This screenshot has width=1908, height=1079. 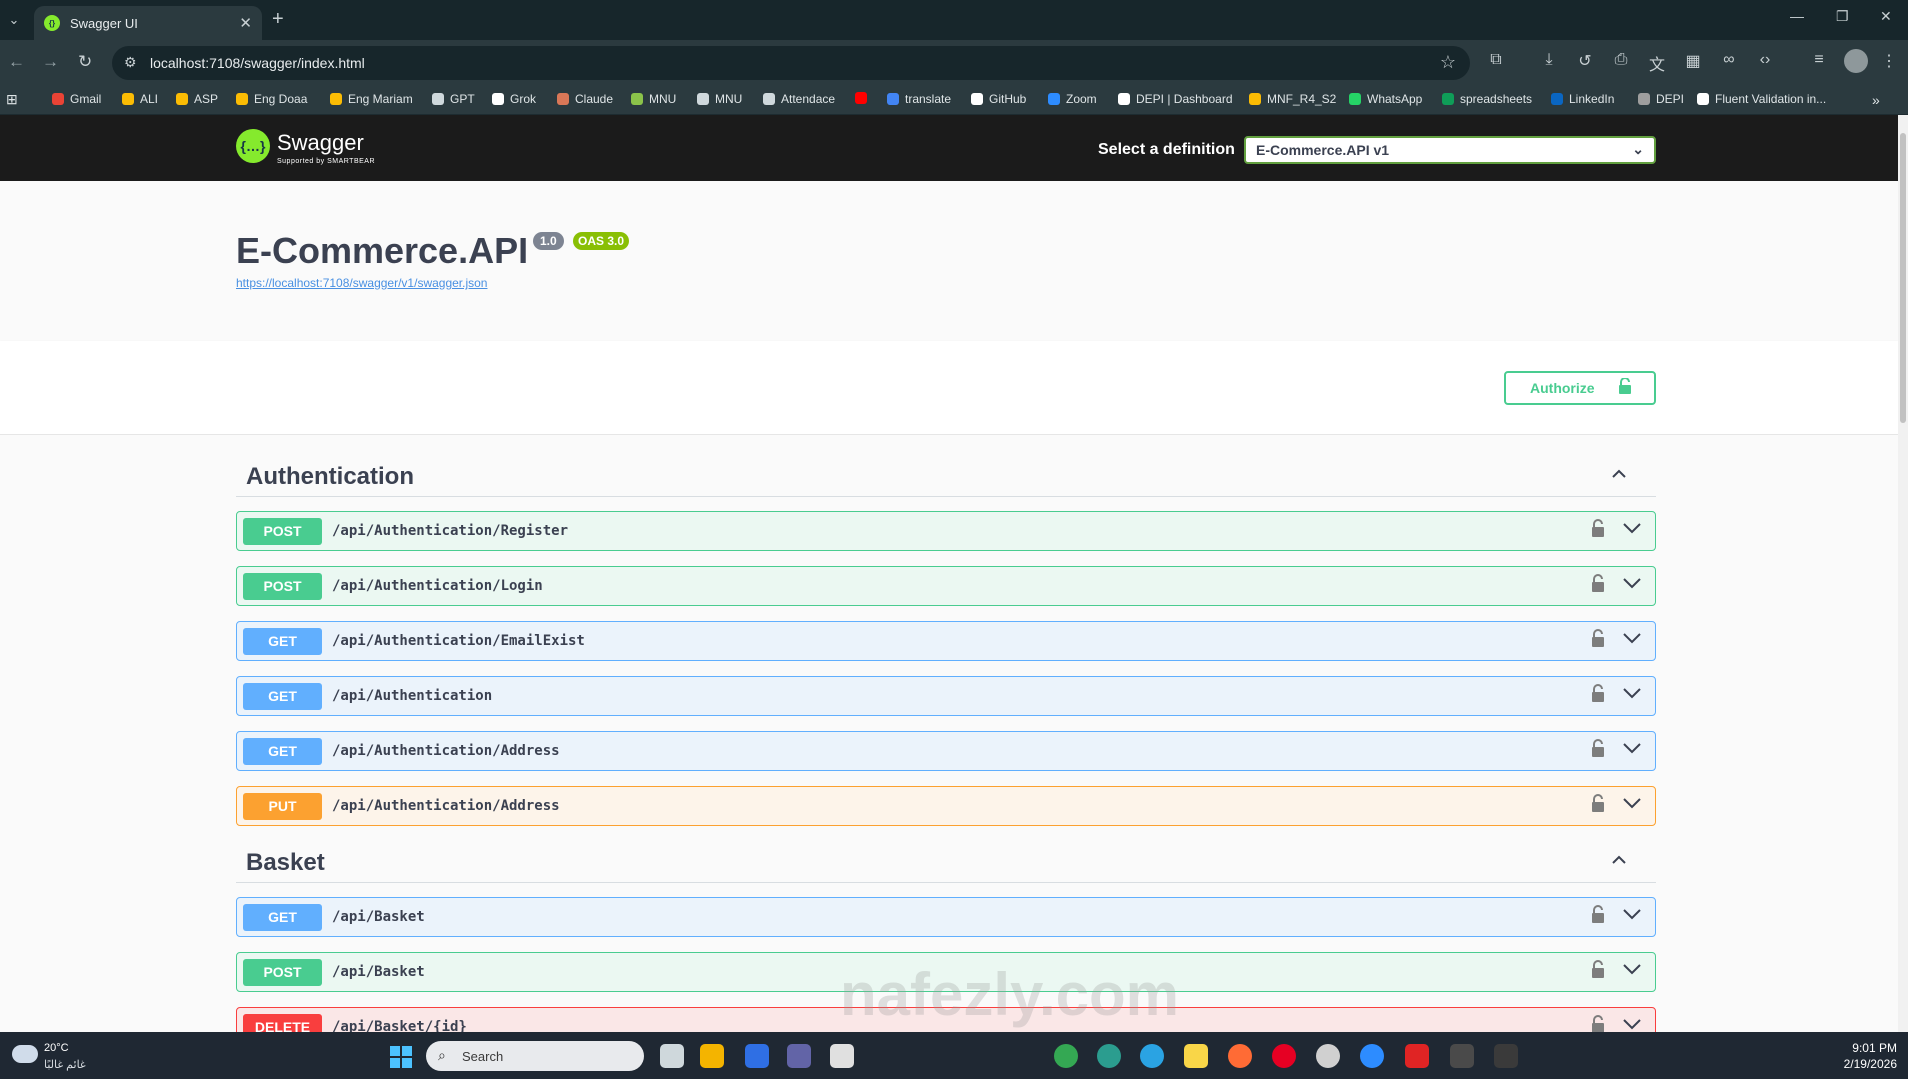 What do you see at coordinates (946, 806) in the screenshot?
I see `operation-row: PUT /api/Authentication/Address` at bounding box center [946, 806].